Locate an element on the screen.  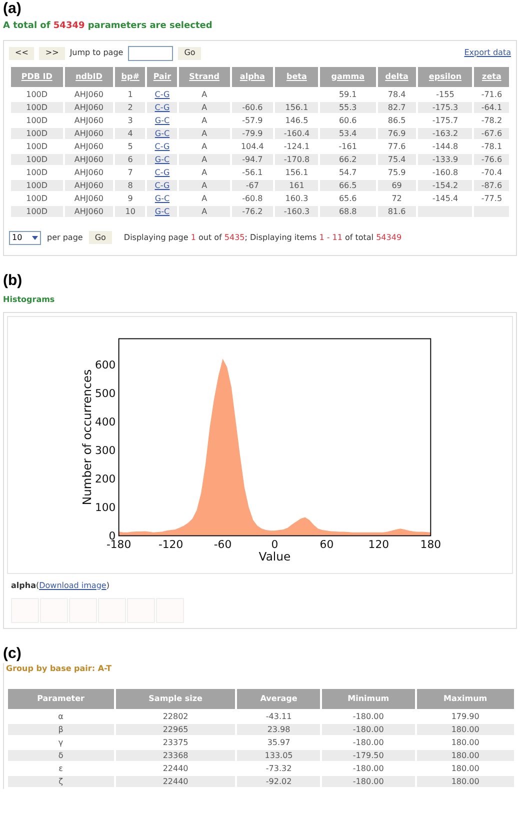
table-cell-text: 60.6 is located at coordinates (348, 120).